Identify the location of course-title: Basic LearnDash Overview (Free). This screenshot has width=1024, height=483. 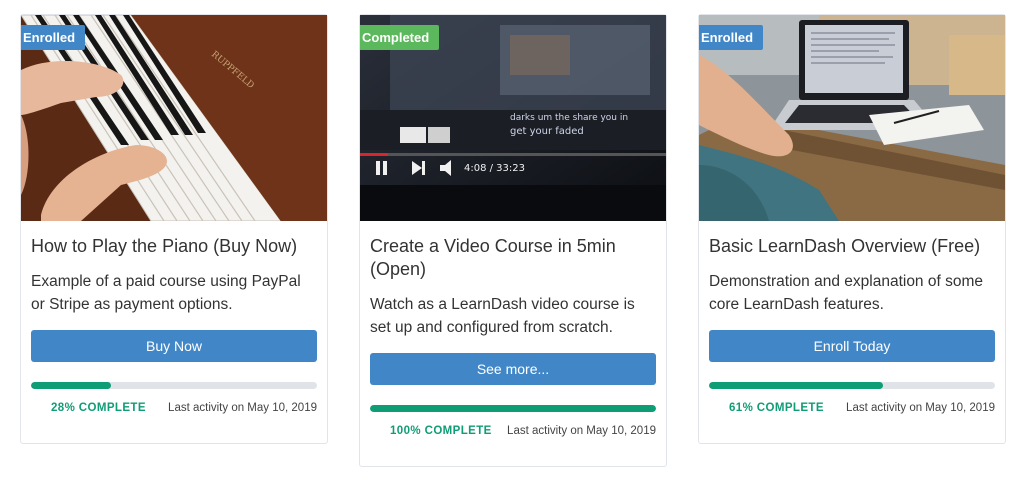
(852, 246).